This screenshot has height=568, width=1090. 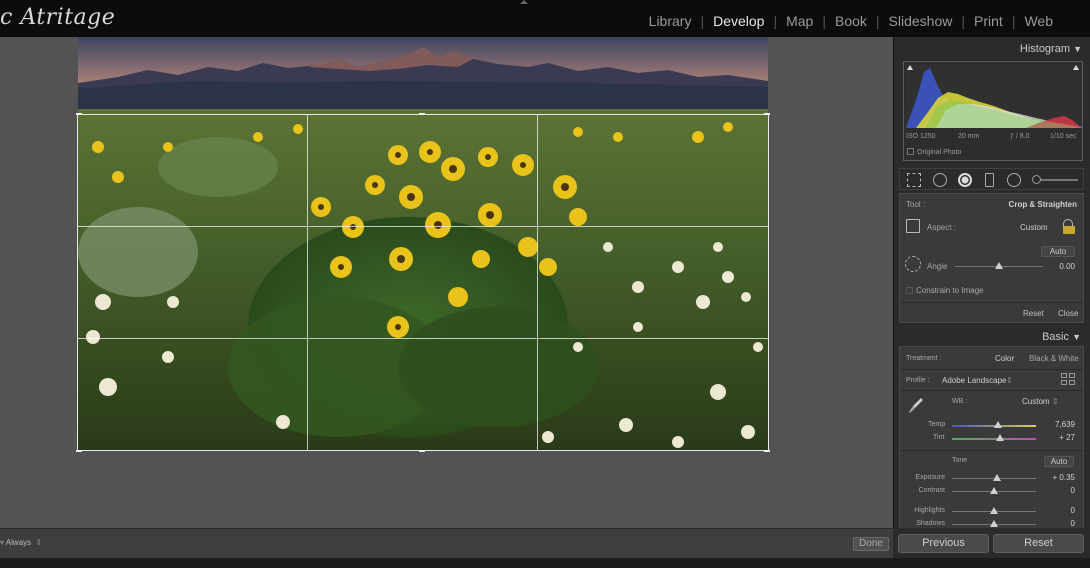 What do you see at coordinates (916, 406) in the screenshot?
I see `eyedropper-icon` at bounding box center [916, 406].